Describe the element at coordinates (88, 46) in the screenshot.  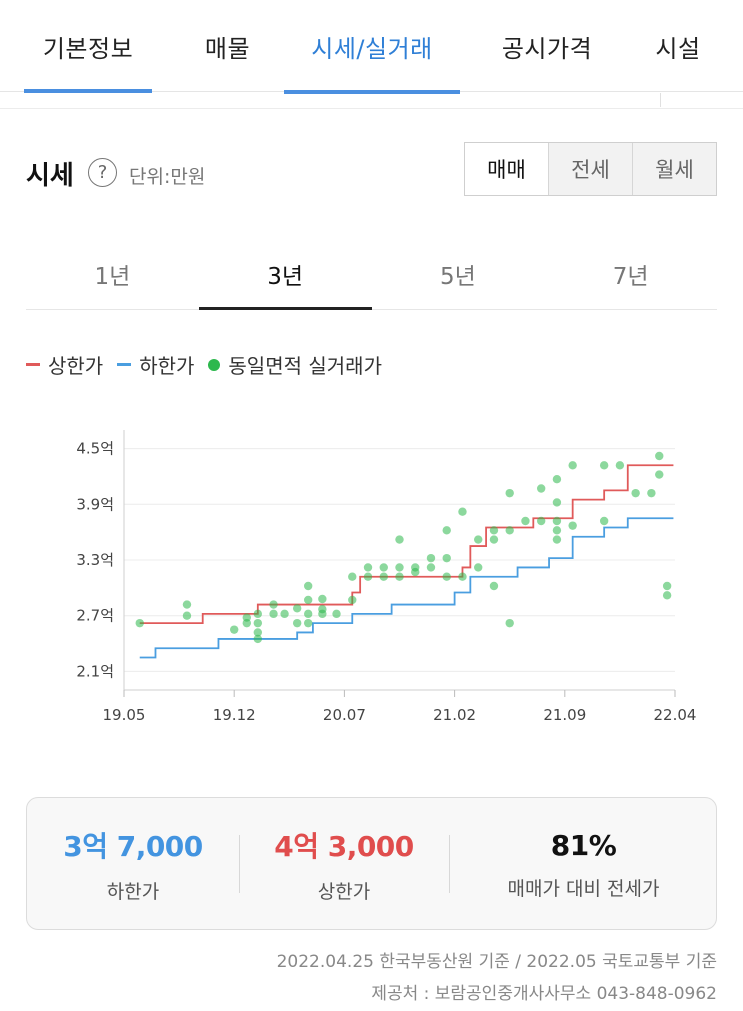
I see `tab-basic-info: 기본정보` at that location.